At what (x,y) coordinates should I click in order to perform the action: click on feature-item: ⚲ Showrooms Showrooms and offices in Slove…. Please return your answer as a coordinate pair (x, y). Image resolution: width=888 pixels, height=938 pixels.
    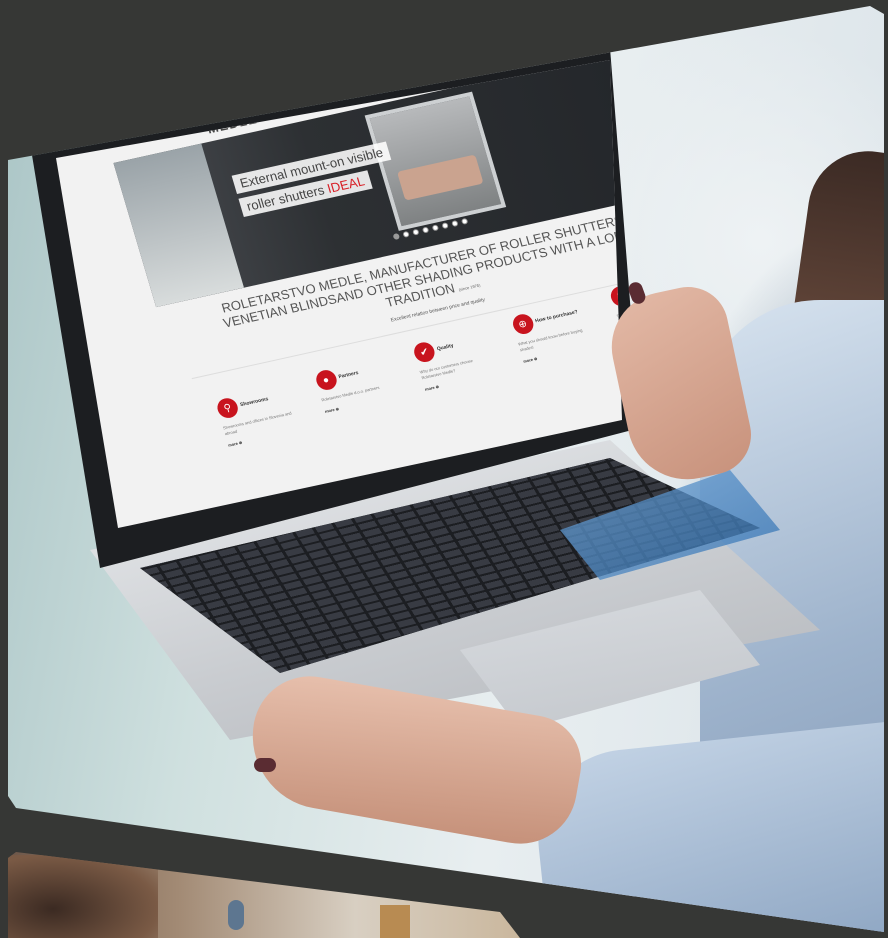
    Looking at the image, I should click on (256, 416).